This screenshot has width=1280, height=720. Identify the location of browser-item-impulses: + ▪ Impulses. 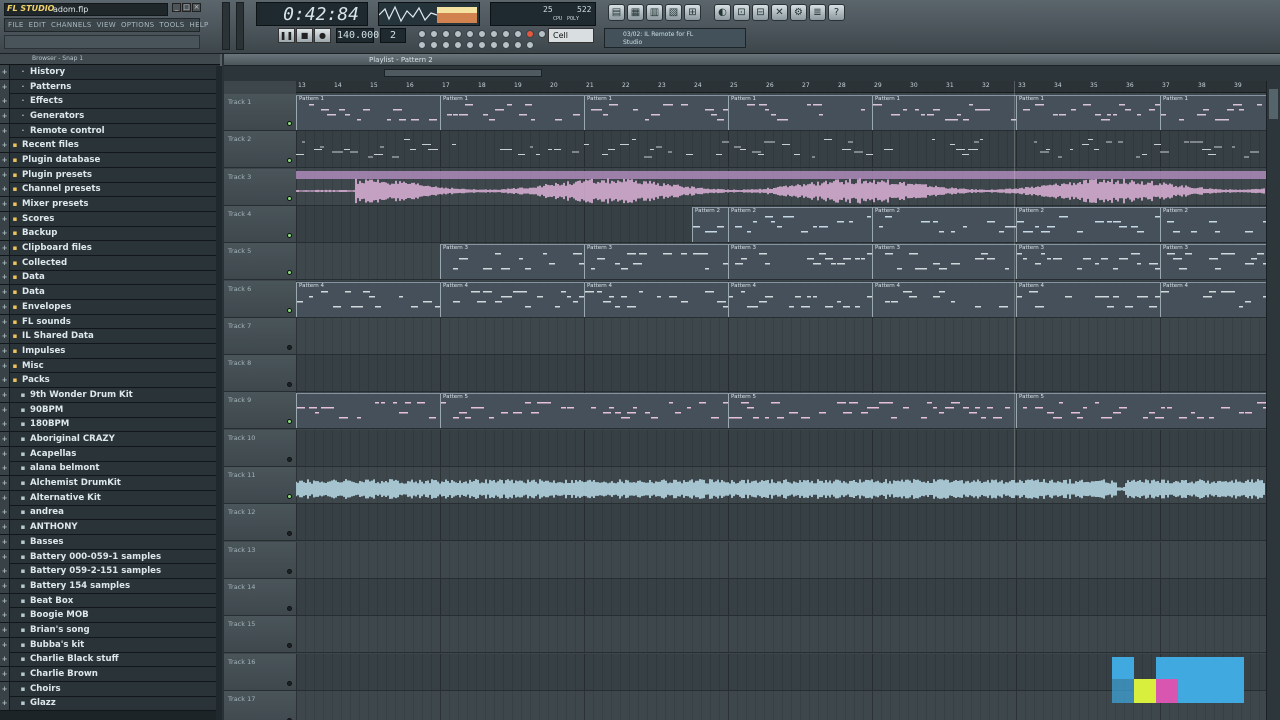
(110, 351).